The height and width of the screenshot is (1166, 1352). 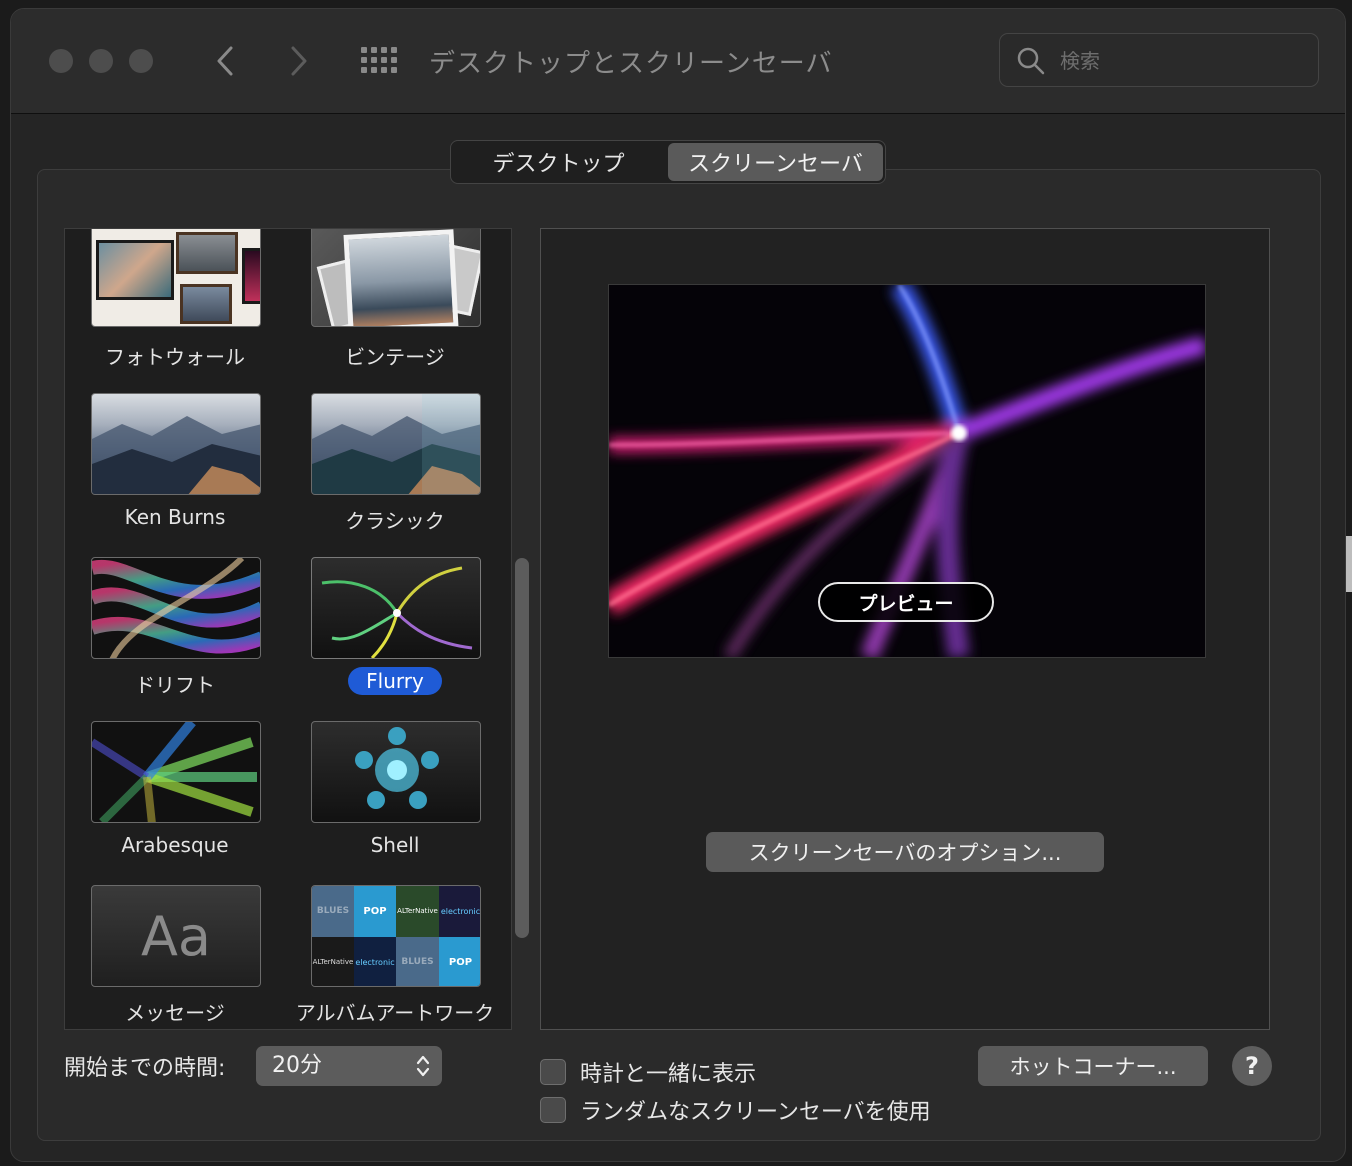 What do you see at coordinates (61, 61) in the screenshot?
I see `close-window-button` at bounding box center [61, 61].